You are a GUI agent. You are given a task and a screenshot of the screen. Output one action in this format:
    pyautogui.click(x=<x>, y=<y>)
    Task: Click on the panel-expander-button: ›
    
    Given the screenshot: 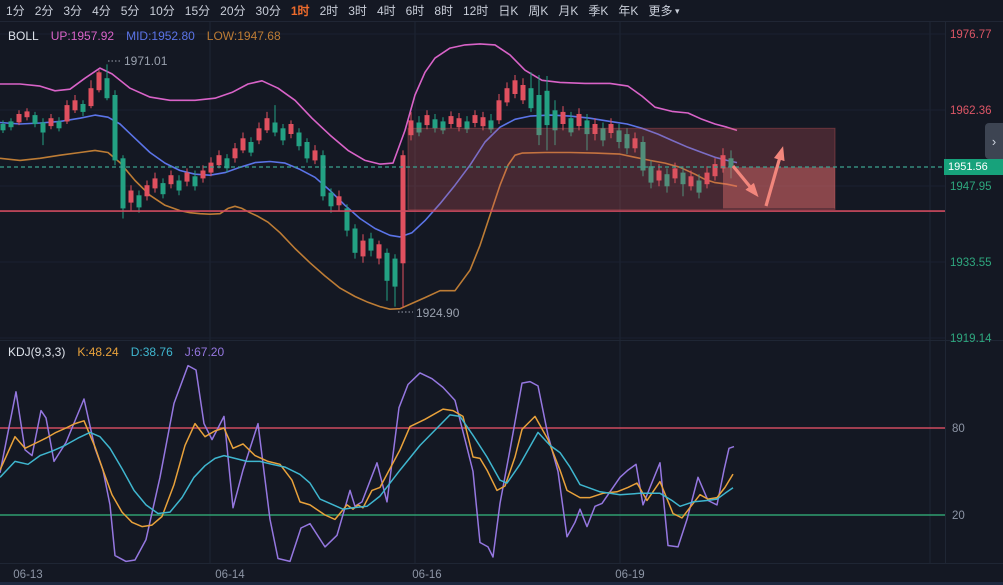 What is the action you would take?
    pyautogui.click(x=994, y=141)
    